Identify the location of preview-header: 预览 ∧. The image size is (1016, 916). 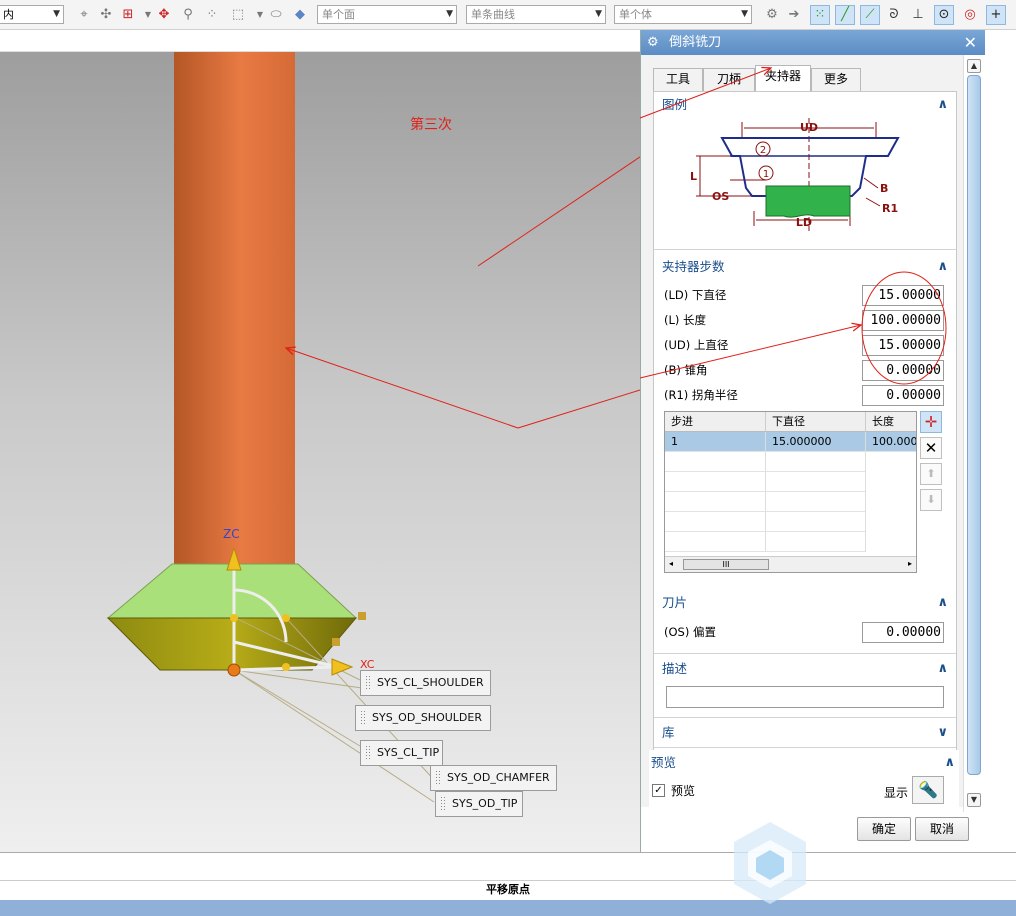
(804, 763).